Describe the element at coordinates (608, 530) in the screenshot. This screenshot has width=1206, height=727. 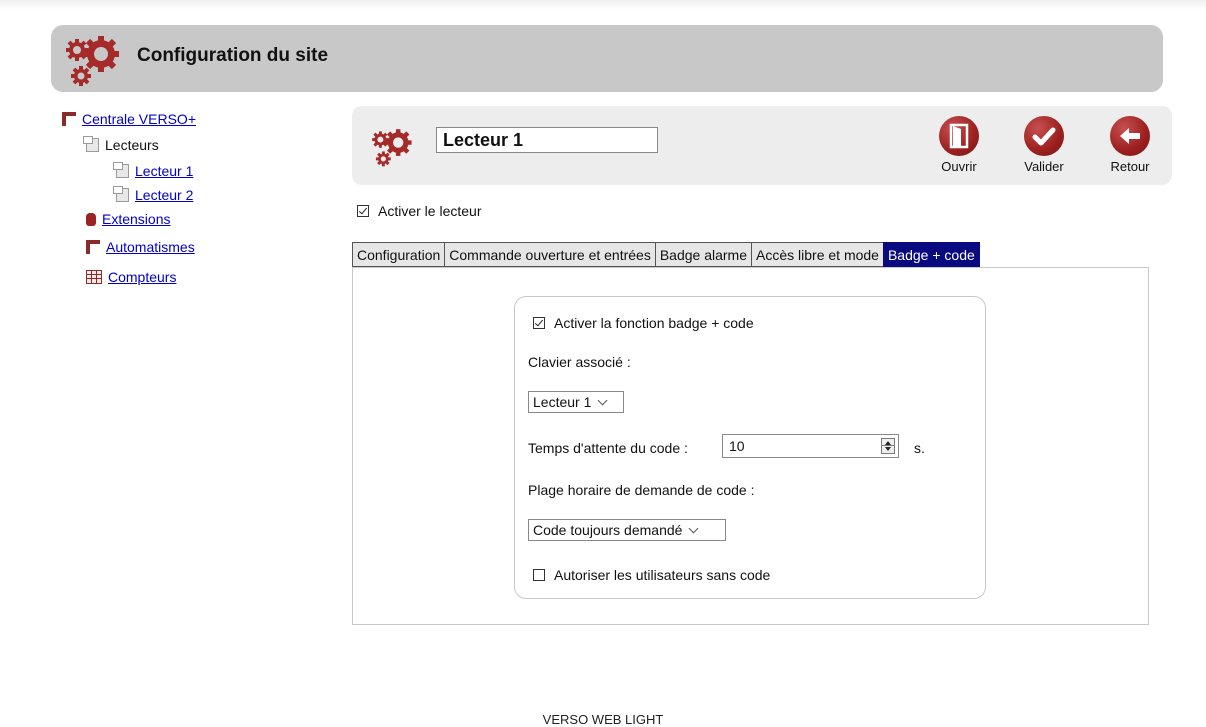
I see `schedule-select-value: Code toujours demandé` at that location.